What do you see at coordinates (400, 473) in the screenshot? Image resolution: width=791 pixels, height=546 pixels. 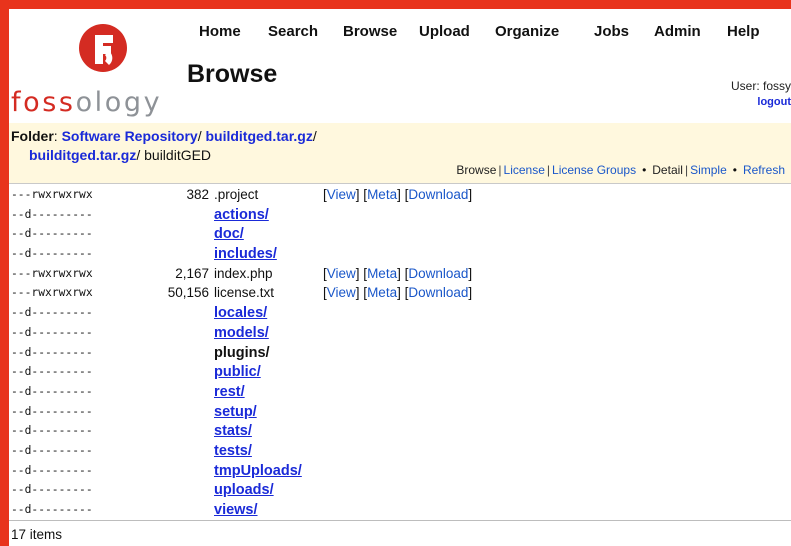 I see `file-row: --d--------- tmpUploads/` at bounding box center [400, 473].